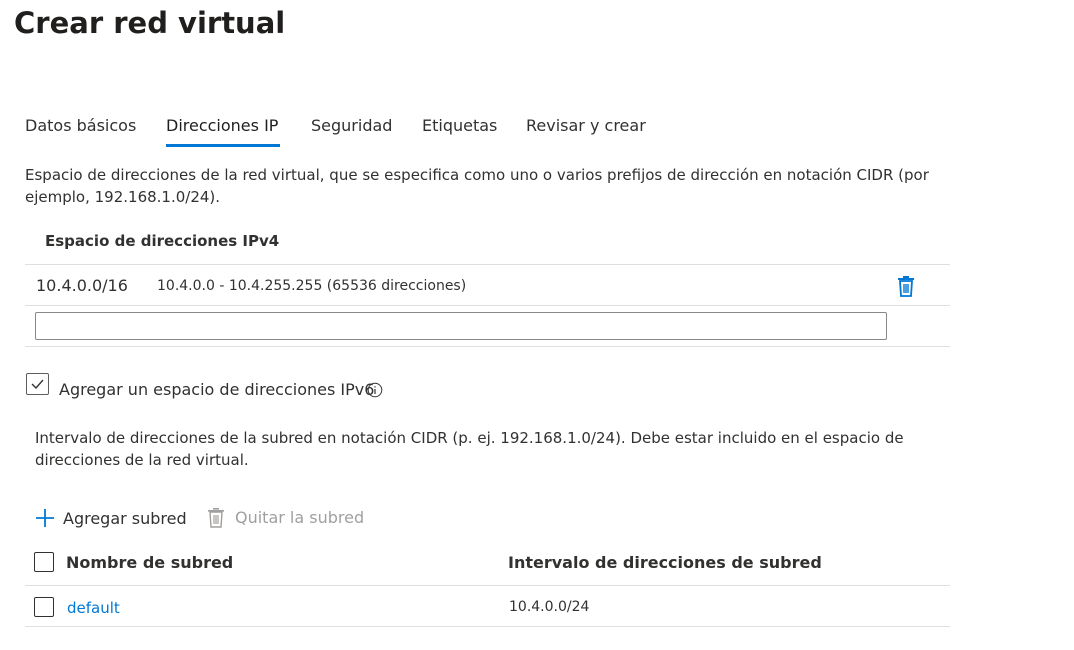  Describe the element at coordinates (459, 125) in the screenshot. I see `tab-etiquetas: Etiquetas` at that location.